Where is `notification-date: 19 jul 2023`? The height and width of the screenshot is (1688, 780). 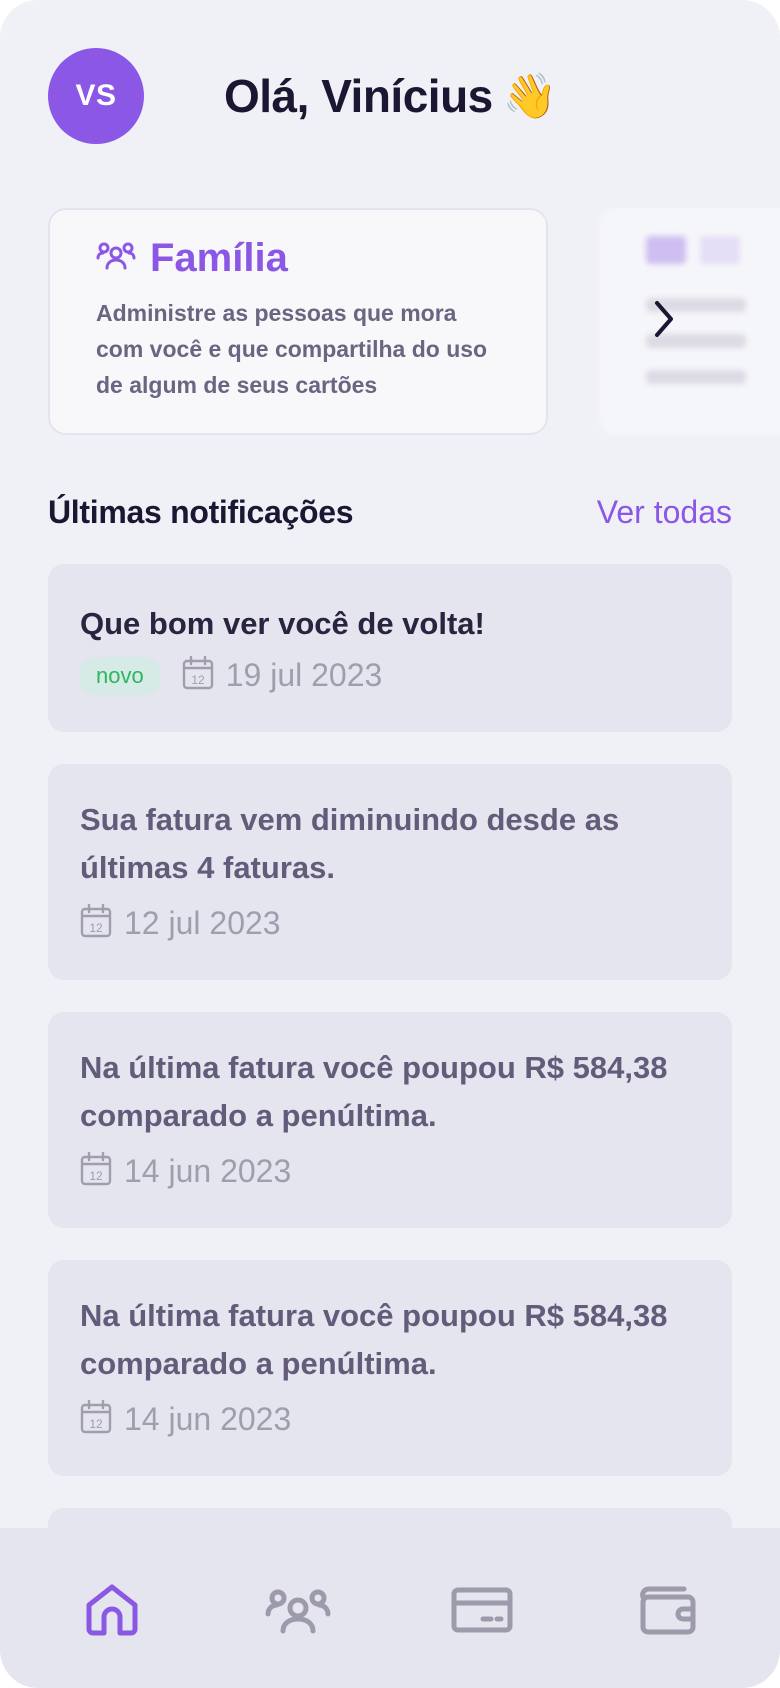
notification-date: 19 jul 2023 is located at coordinates (304, 675).